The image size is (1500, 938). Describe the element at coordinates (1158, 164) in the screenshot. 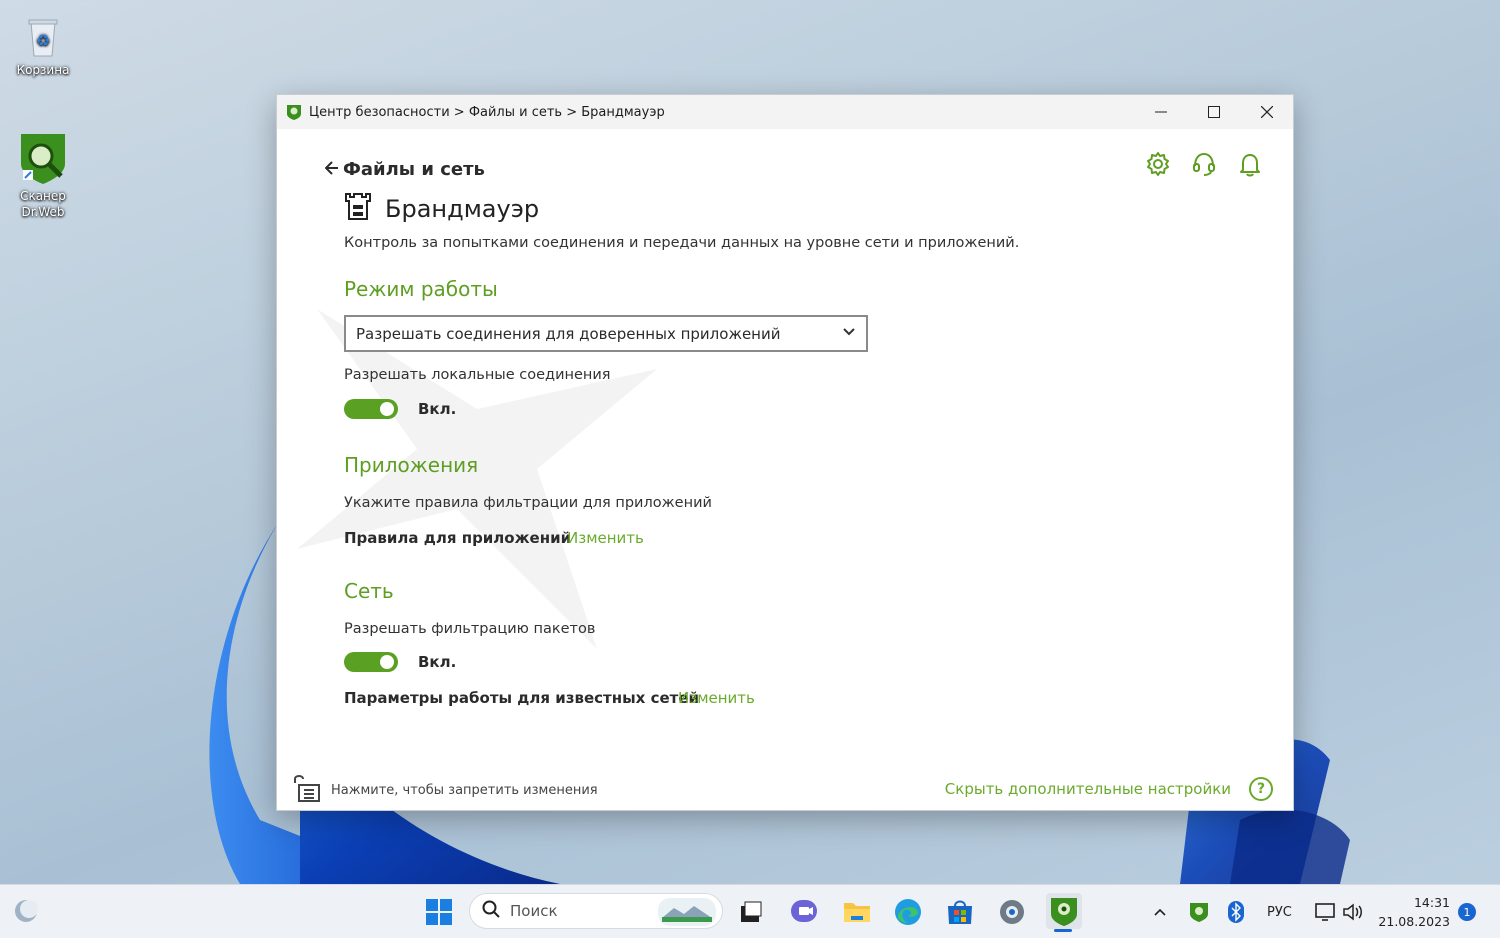

I see `settings-gear-icon` at that location.